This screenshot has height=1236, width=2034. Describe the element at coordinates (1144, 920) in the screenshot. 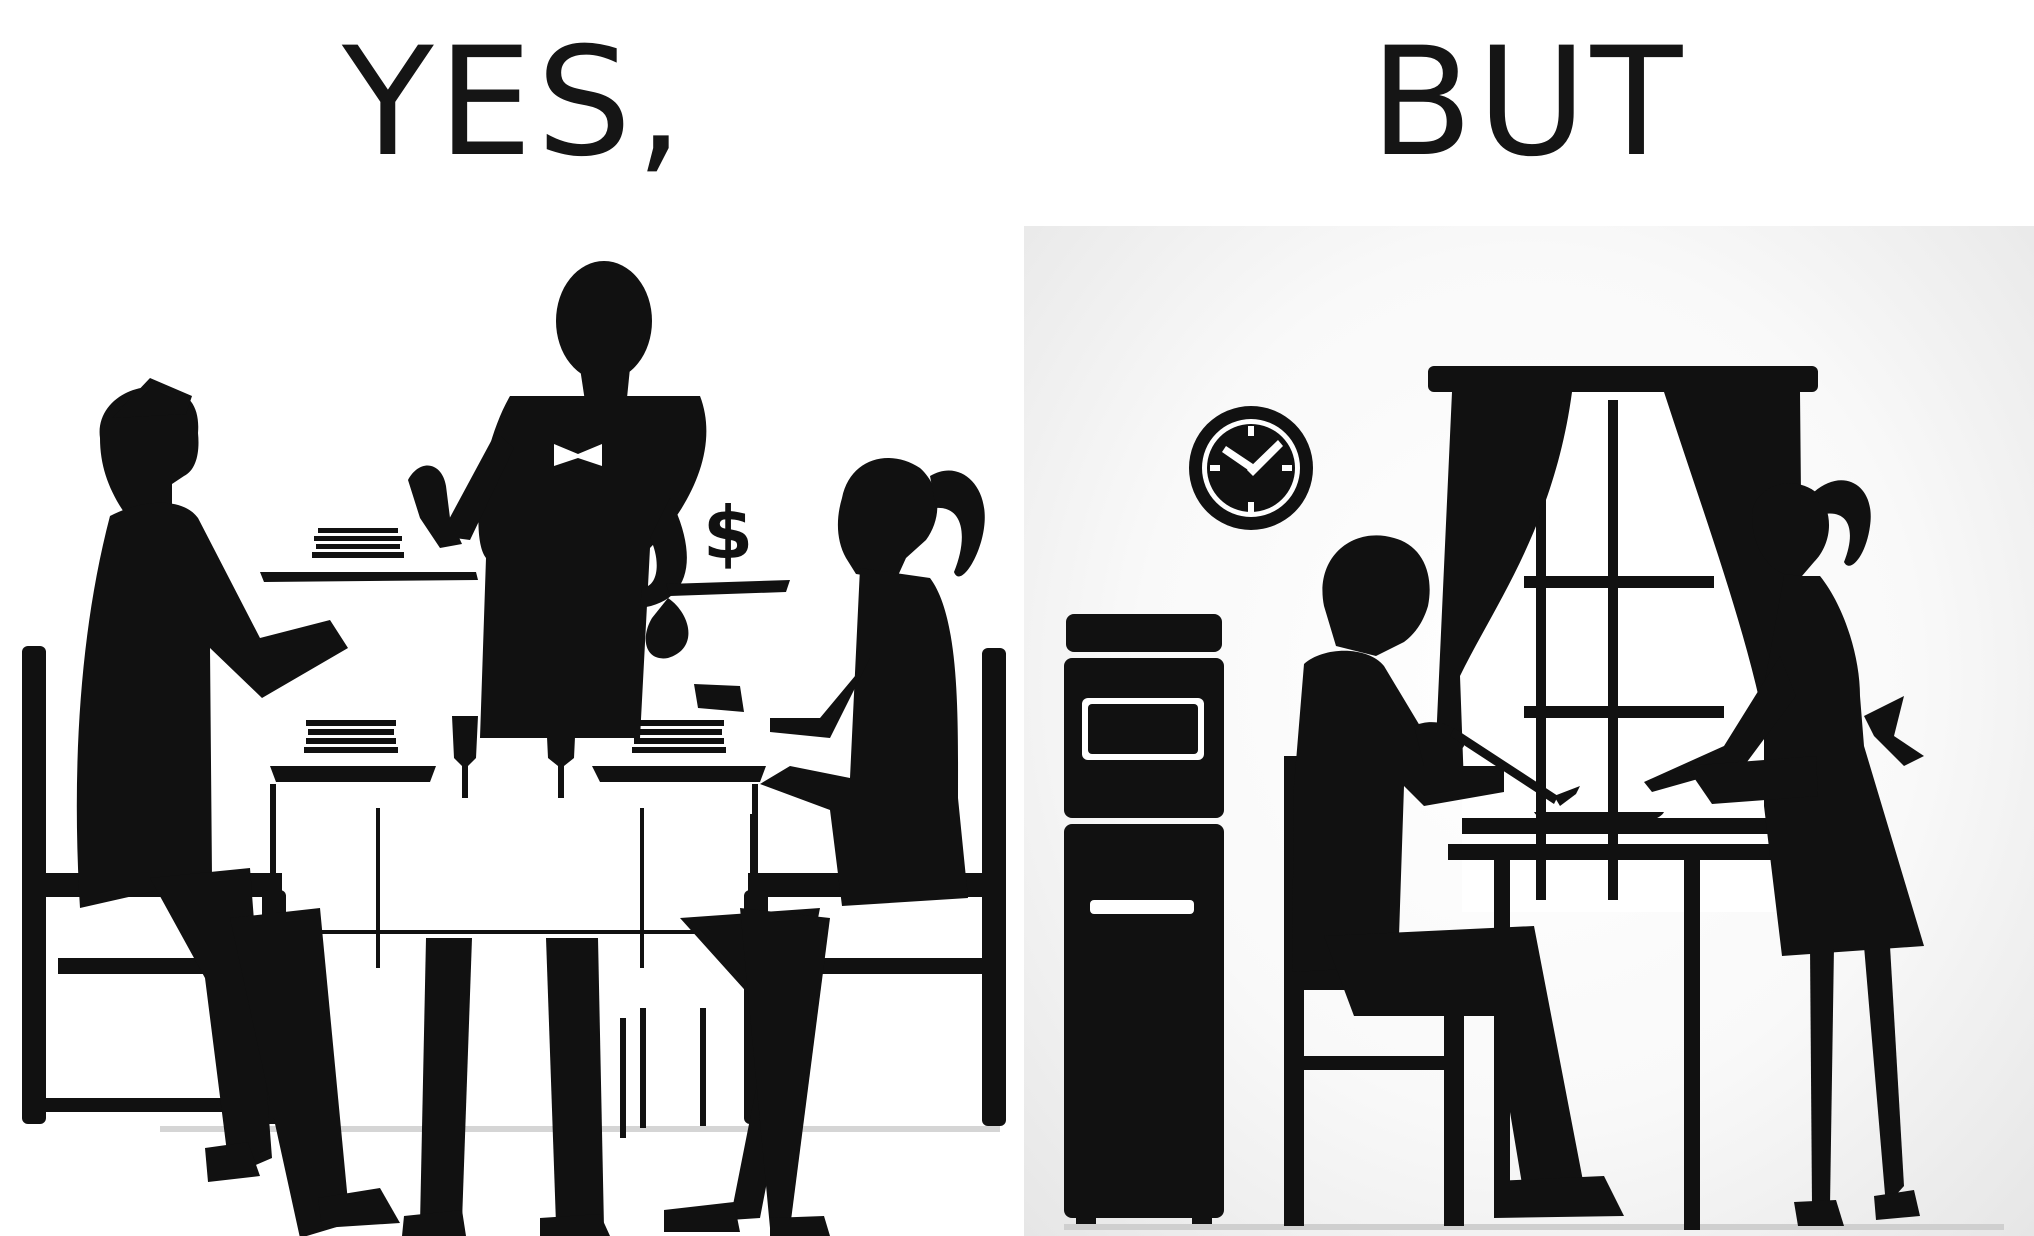

I see `kitchen-cabinet` at that location.